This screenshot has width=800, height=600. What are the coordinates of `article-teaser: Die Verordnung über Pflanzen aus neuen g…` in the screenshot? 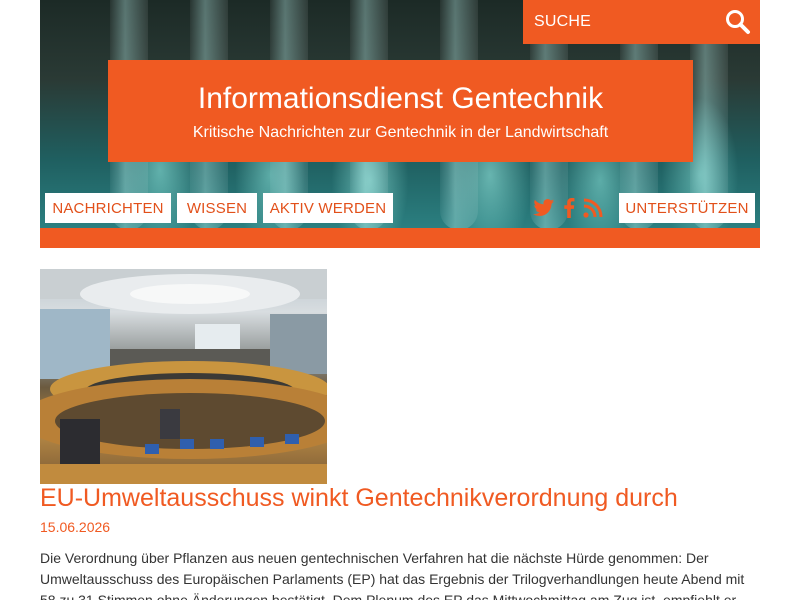 It's located at (392, 575).